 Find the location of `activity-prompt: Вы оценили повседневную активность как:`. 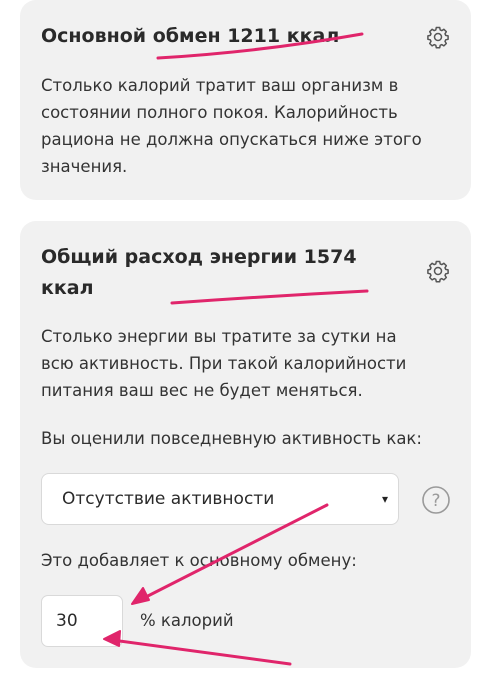

activity-prompt: Вы оценили повседневную активность как: is located at coordinates (231, 438).